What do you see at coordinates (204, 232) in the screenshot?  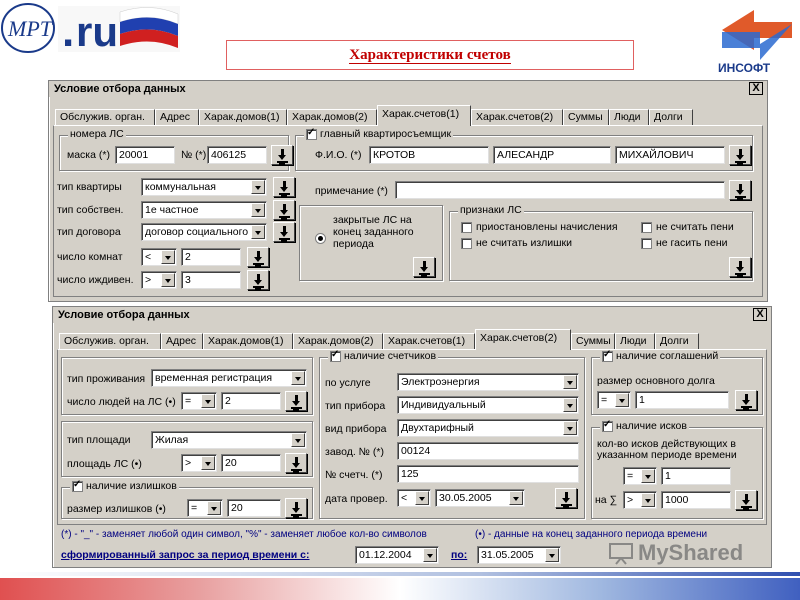 I see `contract-type-select: договор социального` at bounding box center [204, 232].